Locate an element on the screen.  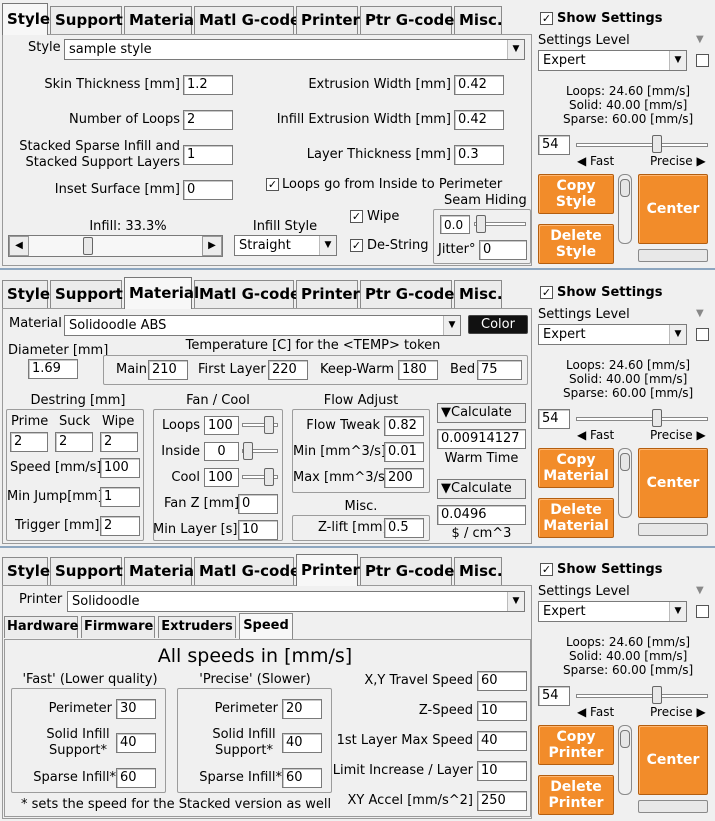
fast-sparse-field: 60 is located at coordinates (136, 778).